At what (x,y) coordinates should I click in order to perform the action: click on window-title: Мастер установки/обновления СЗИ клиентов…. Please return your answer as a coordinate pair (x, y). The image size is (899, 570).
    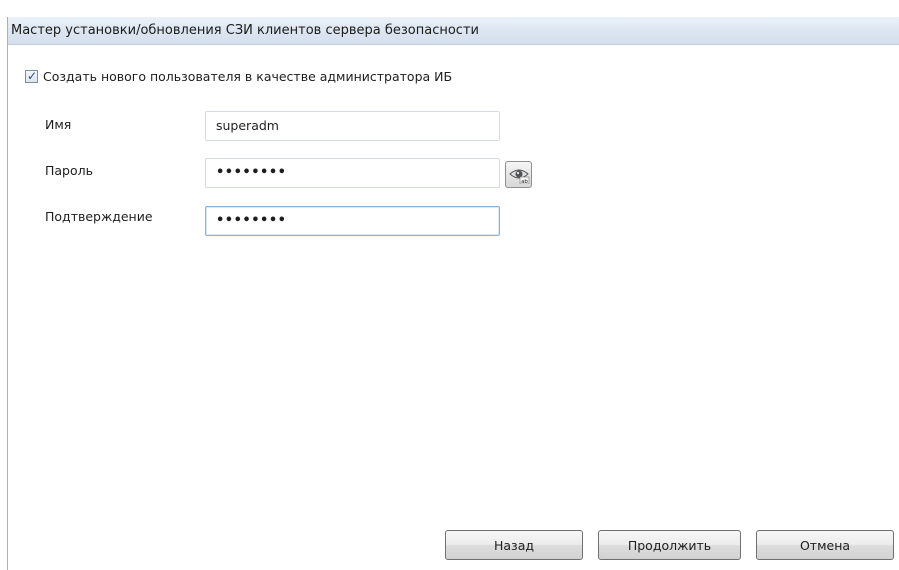
    Looking at the image, I should click on (245, 30).